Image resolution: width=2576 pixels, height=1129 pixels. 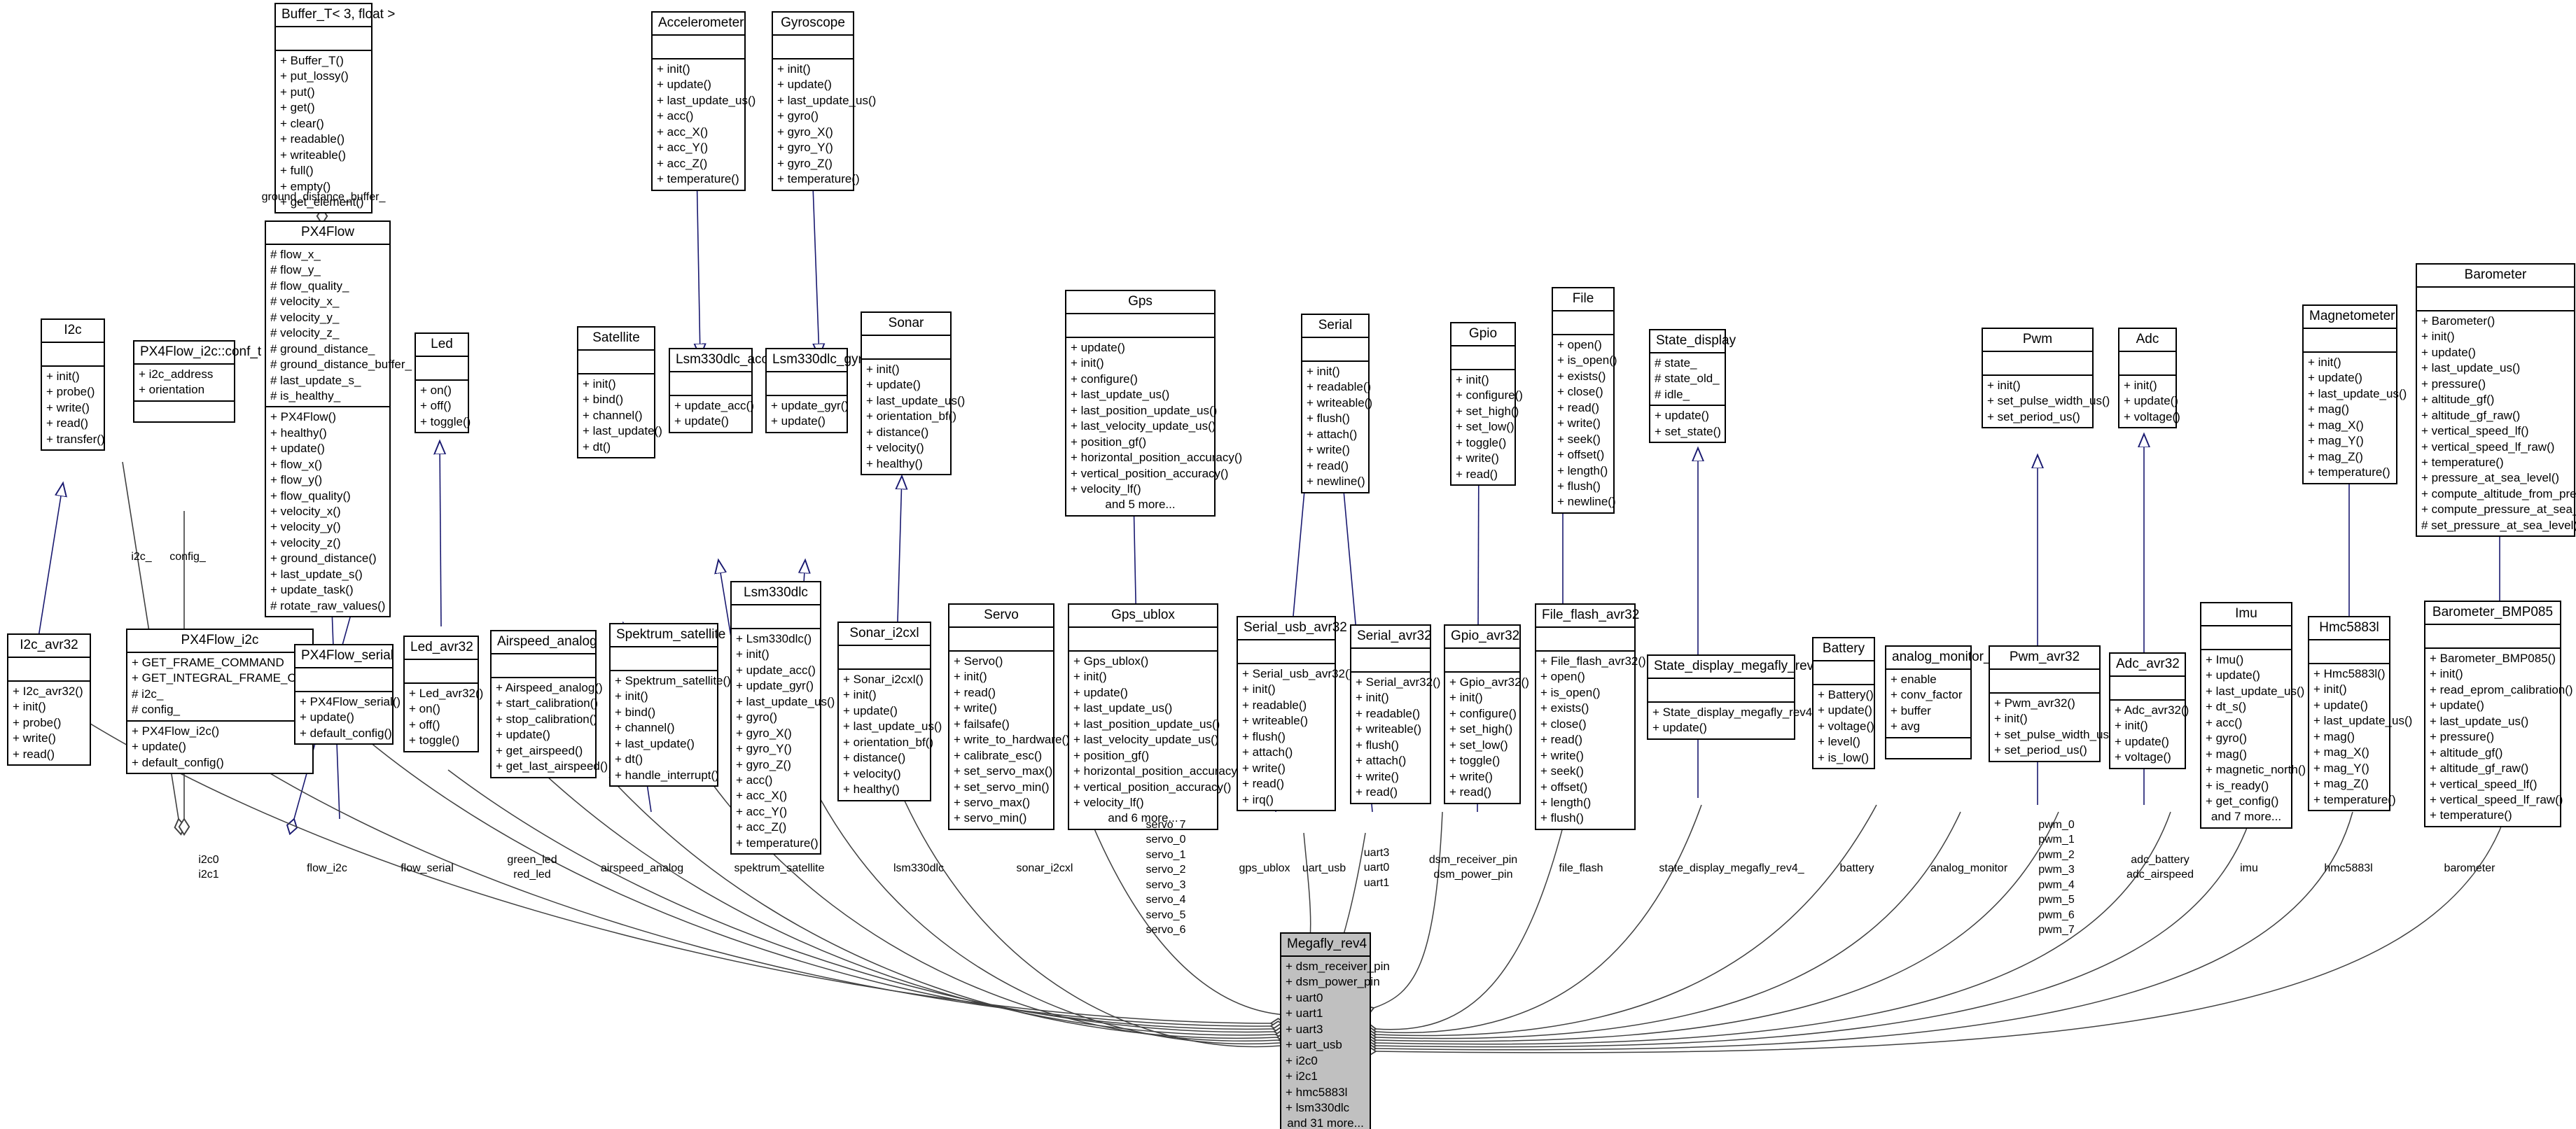 I want to click on member: + horizontal_position_accuracy(), so click(x=1159, y=771).